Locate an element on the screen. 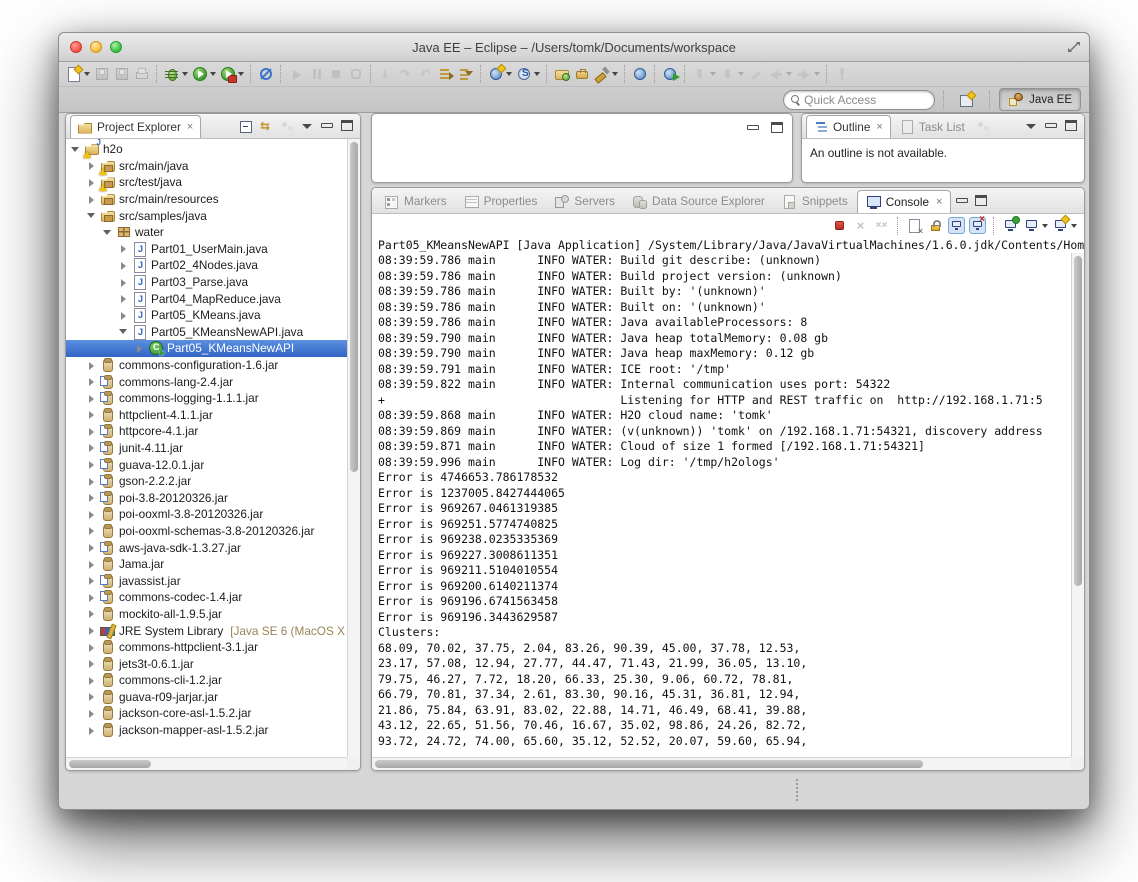 This screenshot has height=882, width=1138. zoom-window-button is located at coordinates (116, 47).